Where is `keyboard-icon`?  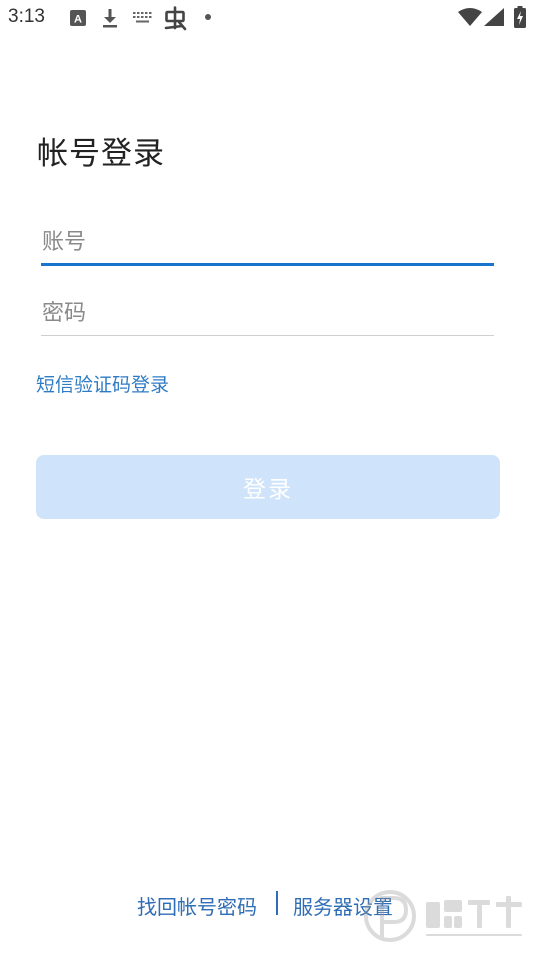
keyboard-icon is located at coordinates (142, 17).